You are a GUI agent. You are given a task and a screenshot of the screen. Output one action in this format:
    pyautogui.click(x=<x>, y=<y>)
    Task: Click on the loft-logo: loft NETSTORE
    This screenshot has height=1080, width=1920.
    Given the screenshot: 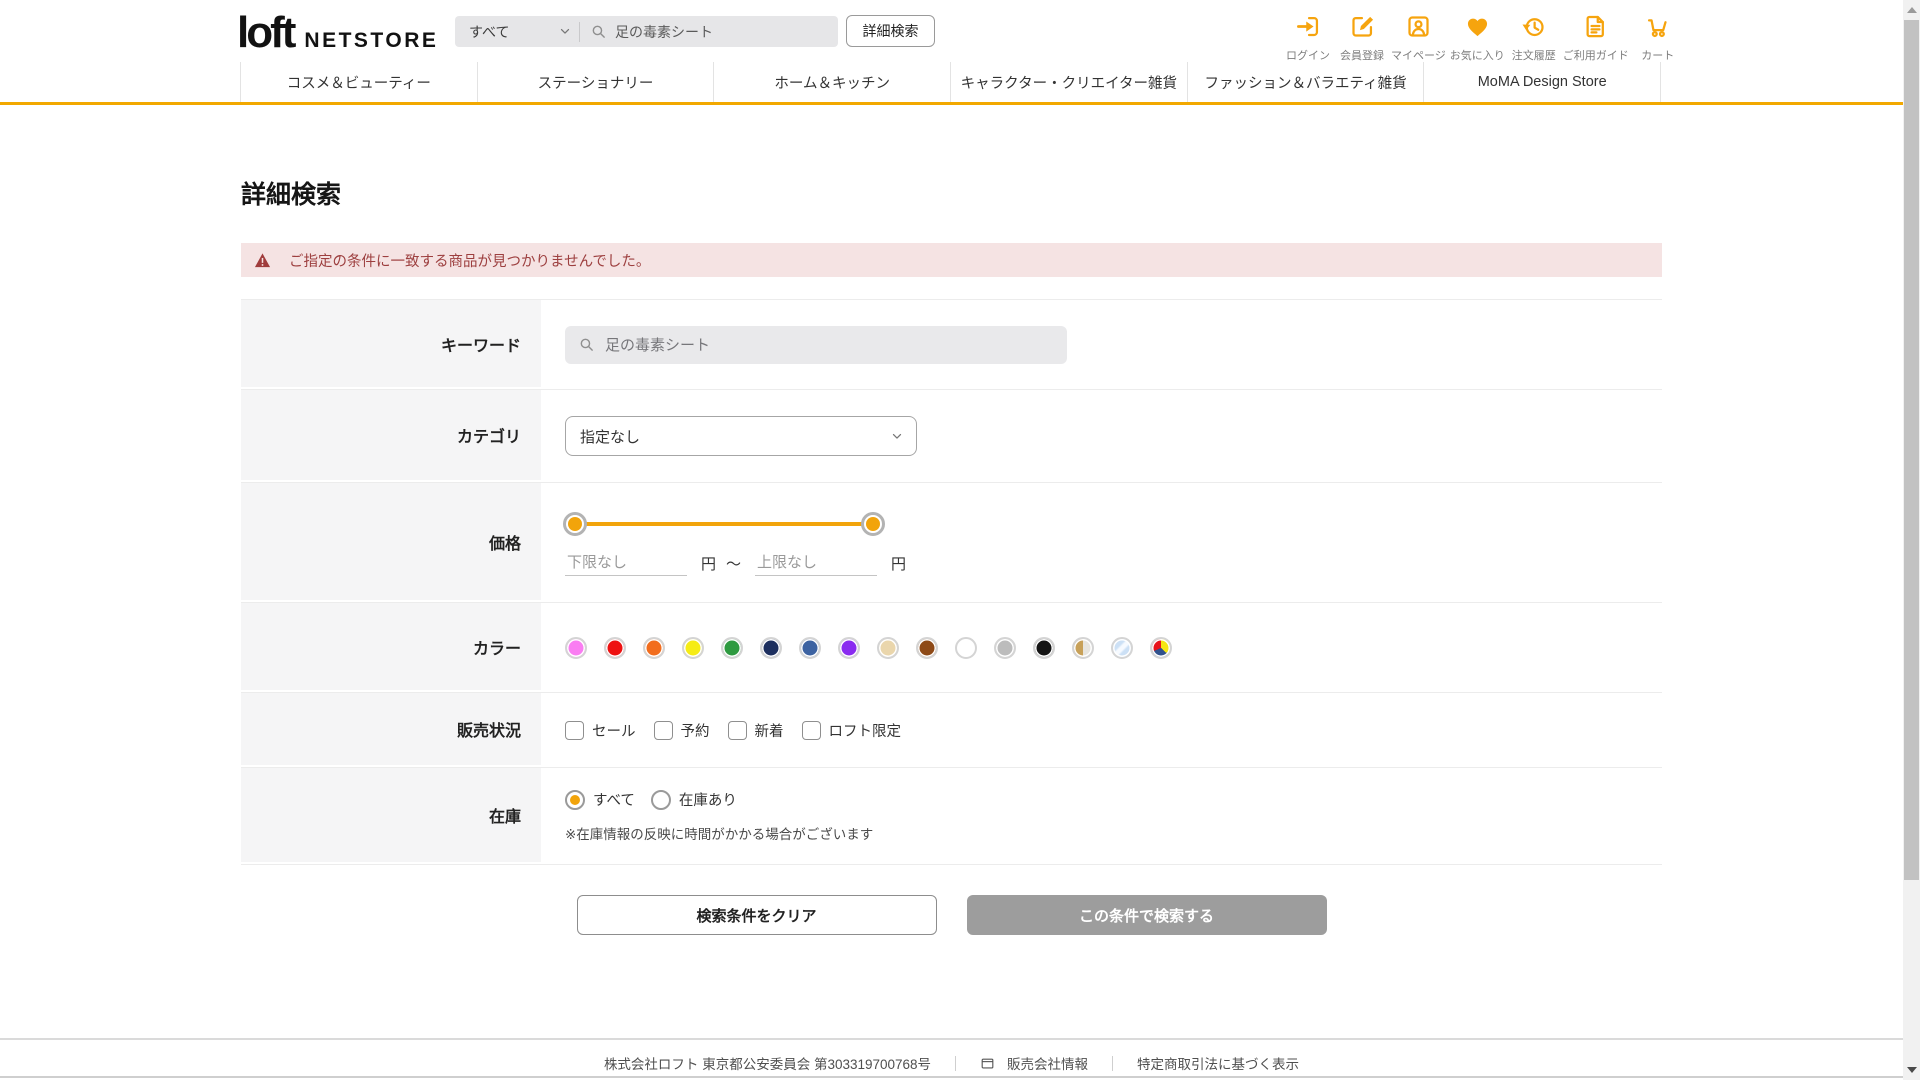 What is the action you would take?
    pyautogui.click(x=337, y=33)
    